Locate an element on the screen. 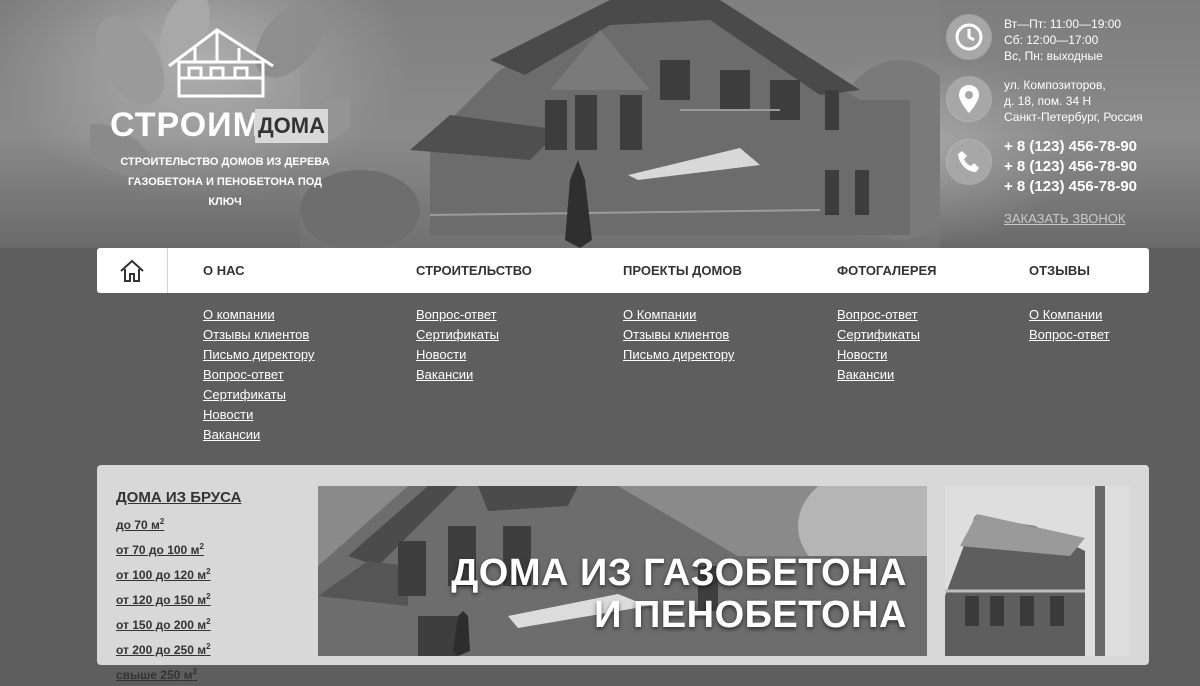  banner: ДОМА ИЗ ГАЗОБЕТОНА И ПЕНОБЕТОНА is located at coordinates (622, 571).